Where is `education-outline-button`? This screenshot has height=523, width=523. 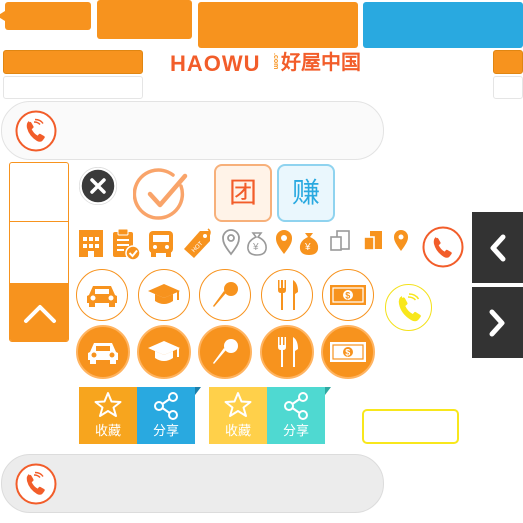 education-outline-button is located at coordinates (164, 295).